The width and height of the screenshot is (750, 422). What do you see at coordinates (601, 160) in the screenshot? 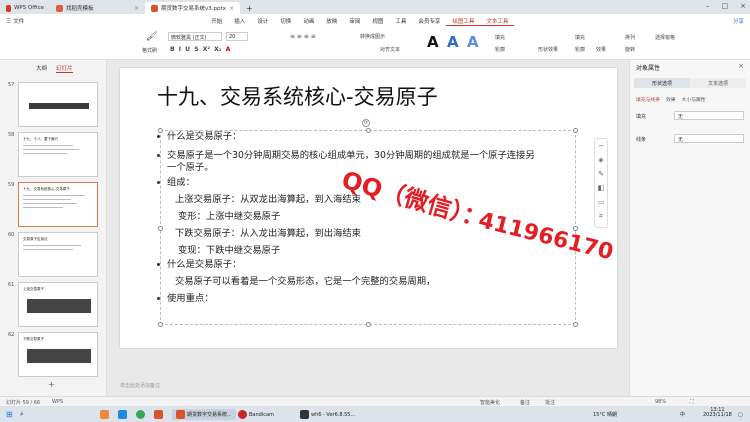
I see `layers-icon: ◈` at bounding box center [601, 160].